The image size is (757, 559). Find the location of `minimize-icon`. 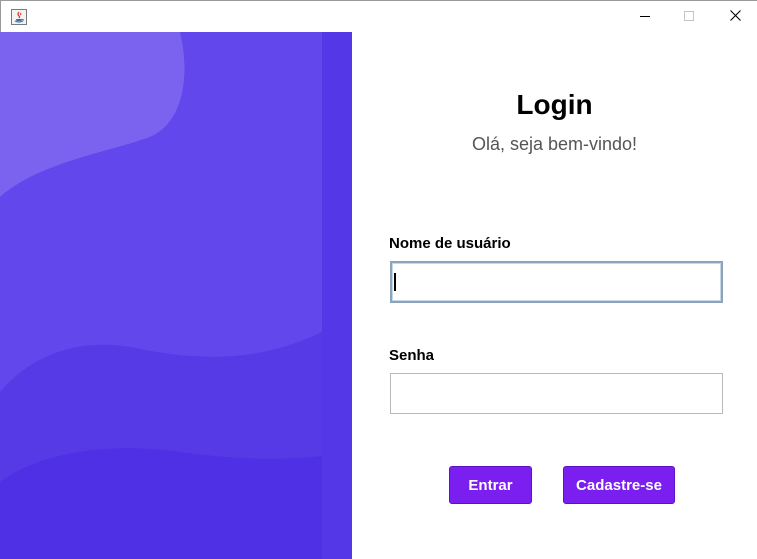

minimize-icon is located at coordinates (645, 17).